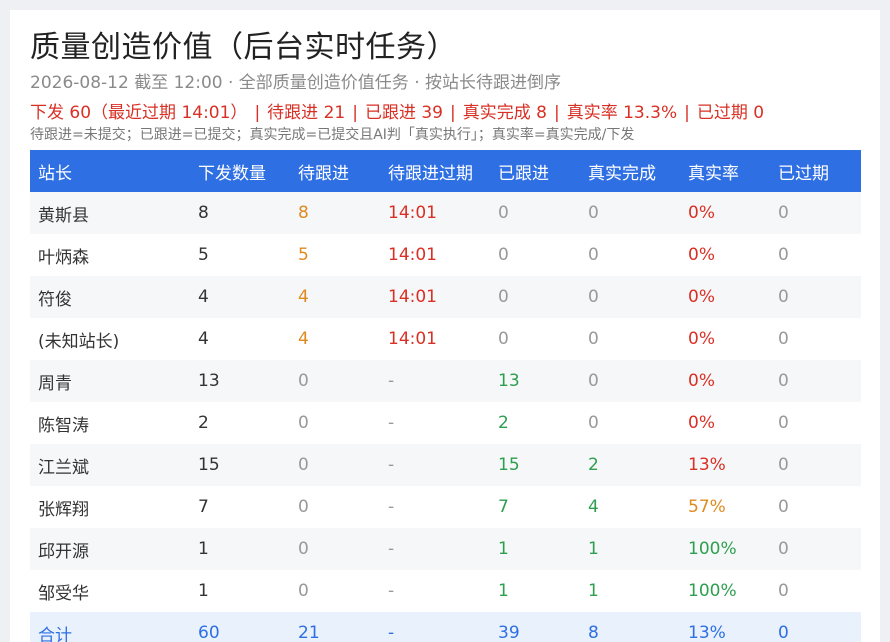 This screenshot has height=642, width=890. What do you see at coordinates (445, 507) in the screenshot?
I see `table-row: 张辉翔 7 0-7 4 57% 0` at bounding box center [445, 507].